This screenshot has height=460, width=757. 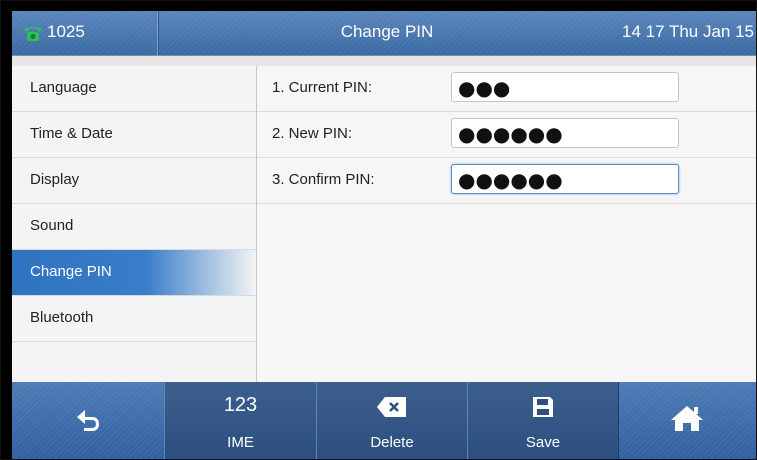 What do you see at coordinates (543, 407) in the screenshot?
I see `floppy-disk-icon` at bounding box center [543, 407].